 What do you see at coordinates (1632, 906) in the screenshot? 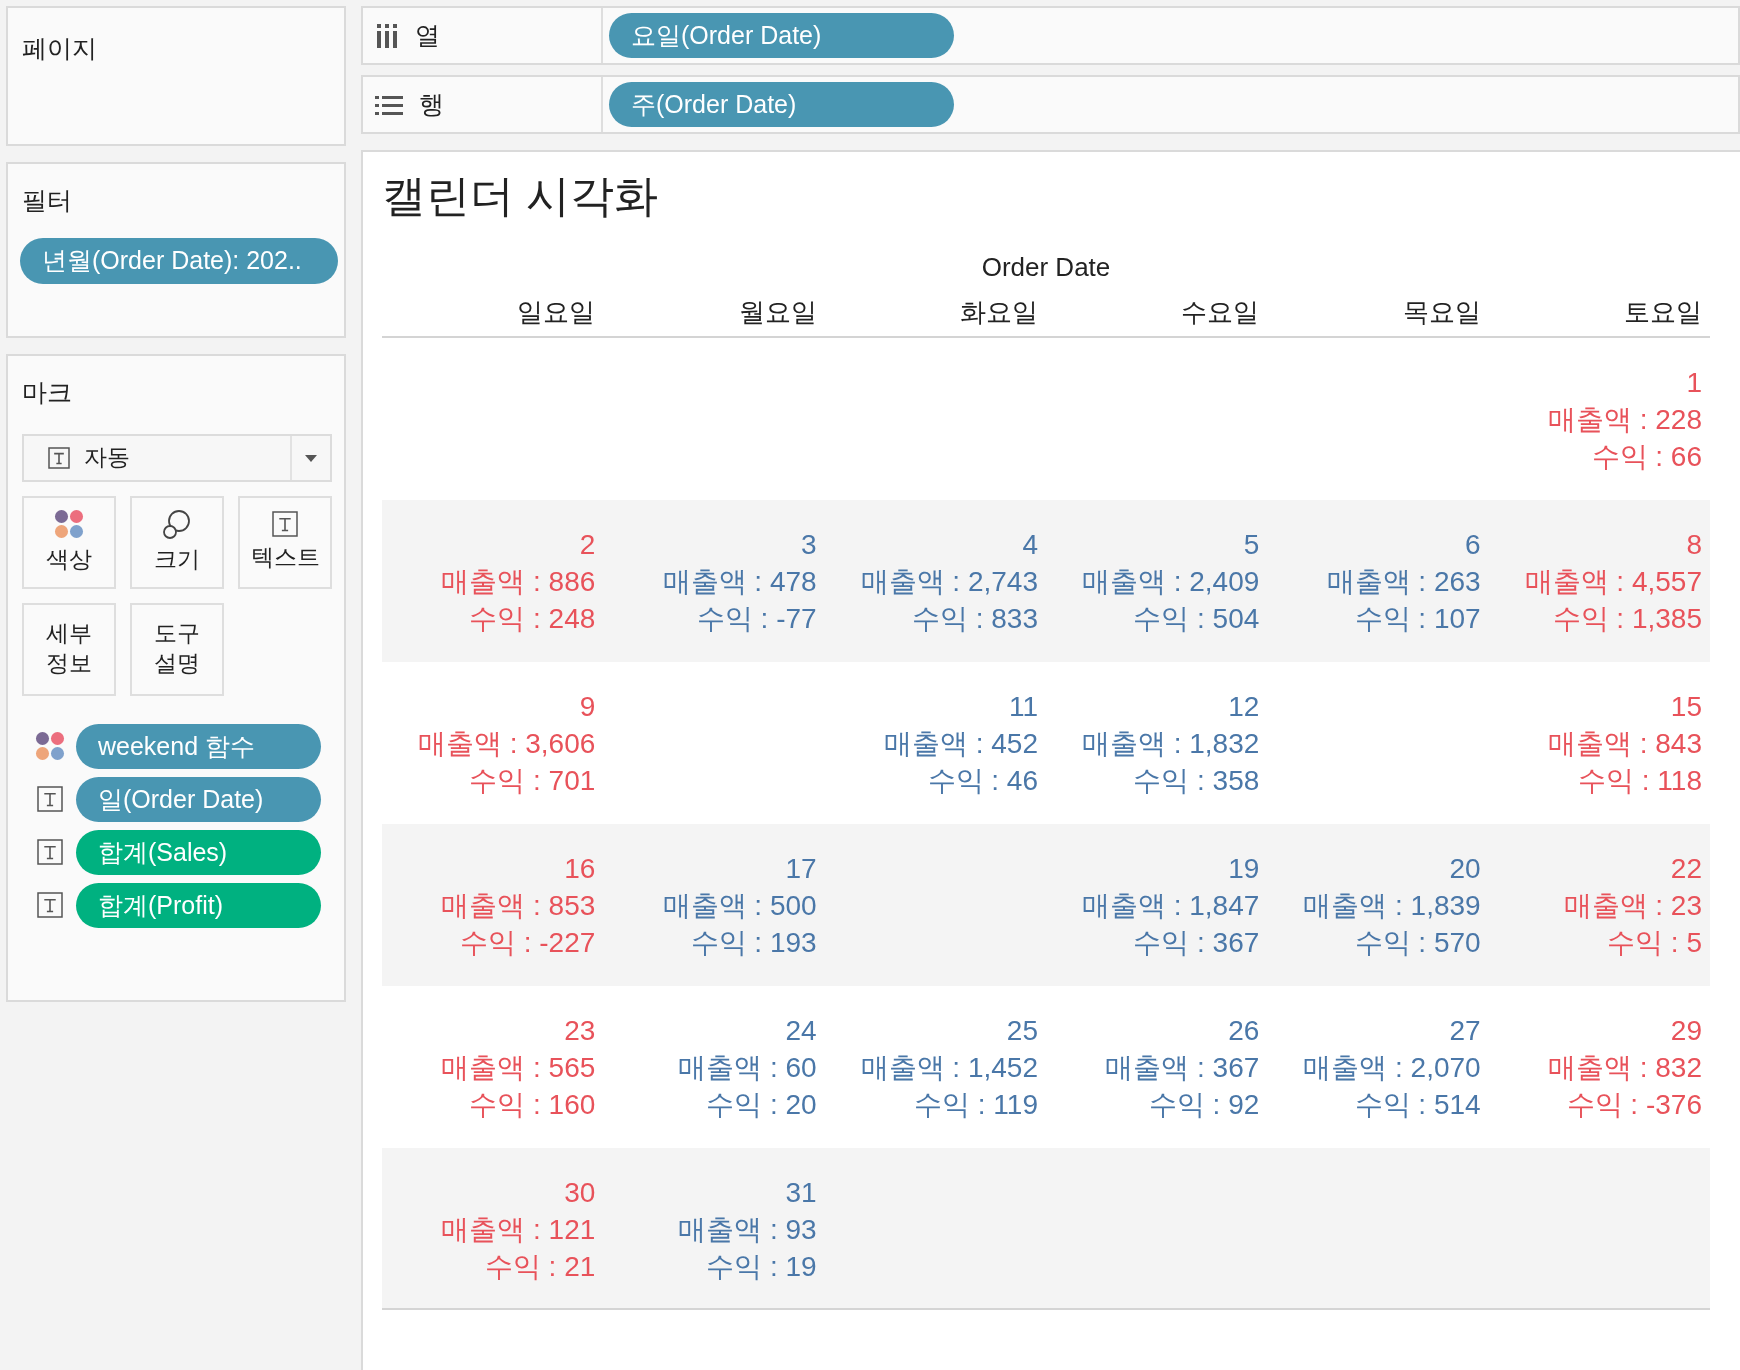
I see `sales-label: 매출액 : 23` at bounding box center [1632, 906].